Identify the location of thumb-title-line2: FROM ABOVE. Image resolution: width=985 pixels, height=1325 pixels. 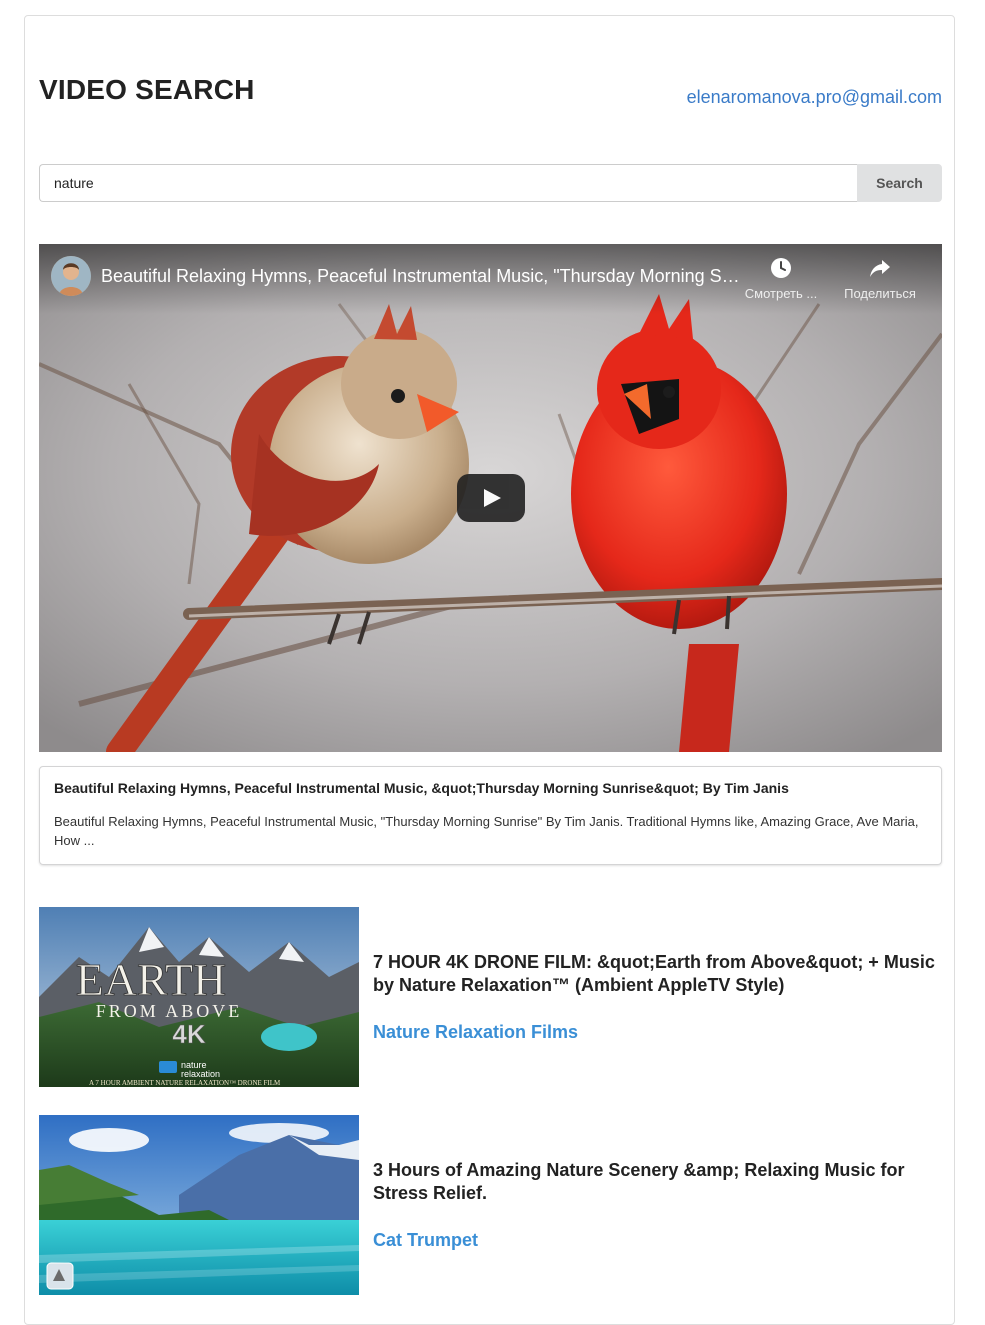
(169, 1011).